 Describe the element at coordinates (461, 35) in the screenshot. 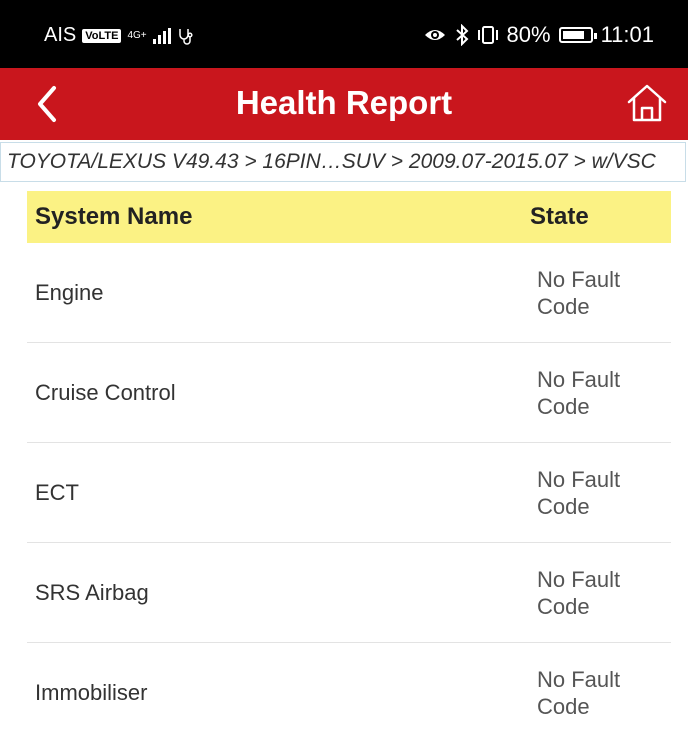

I see `bluetooth-icon` at that location.